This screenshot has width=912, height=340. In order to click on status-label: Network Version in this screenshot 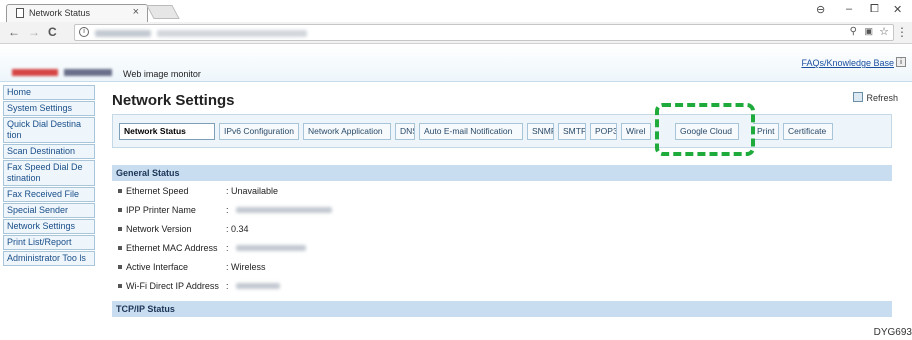, I will do `click(159, 229)`.